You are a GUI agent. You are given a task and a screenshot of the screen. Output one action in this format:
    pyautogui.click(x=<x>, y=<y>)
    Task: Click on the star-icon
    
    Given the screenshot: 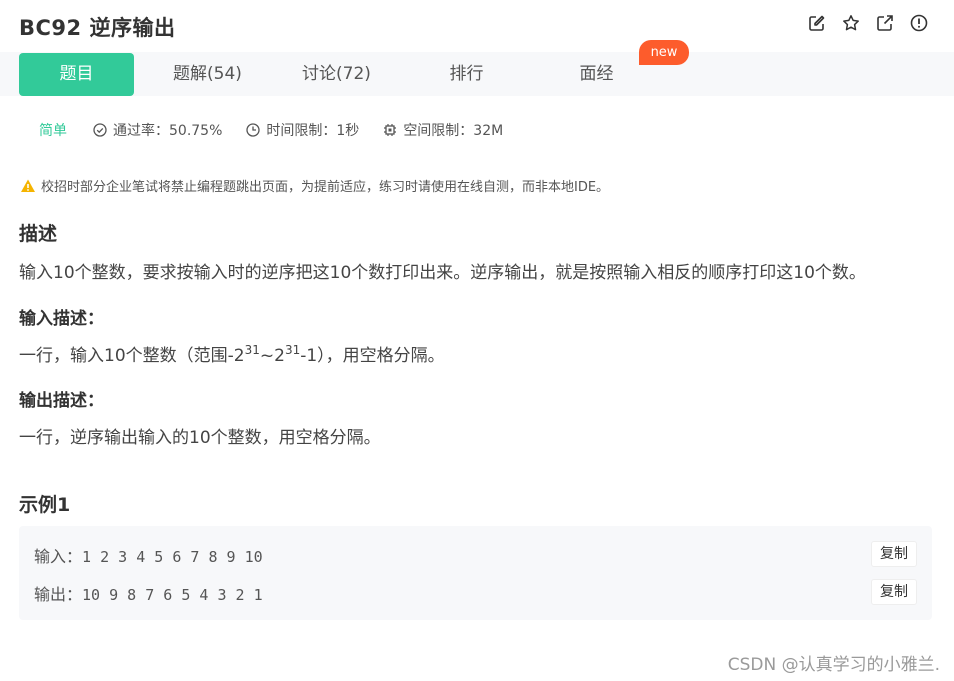 What is the action you would take?
    pyautogui.click(x=851, y=23)
    